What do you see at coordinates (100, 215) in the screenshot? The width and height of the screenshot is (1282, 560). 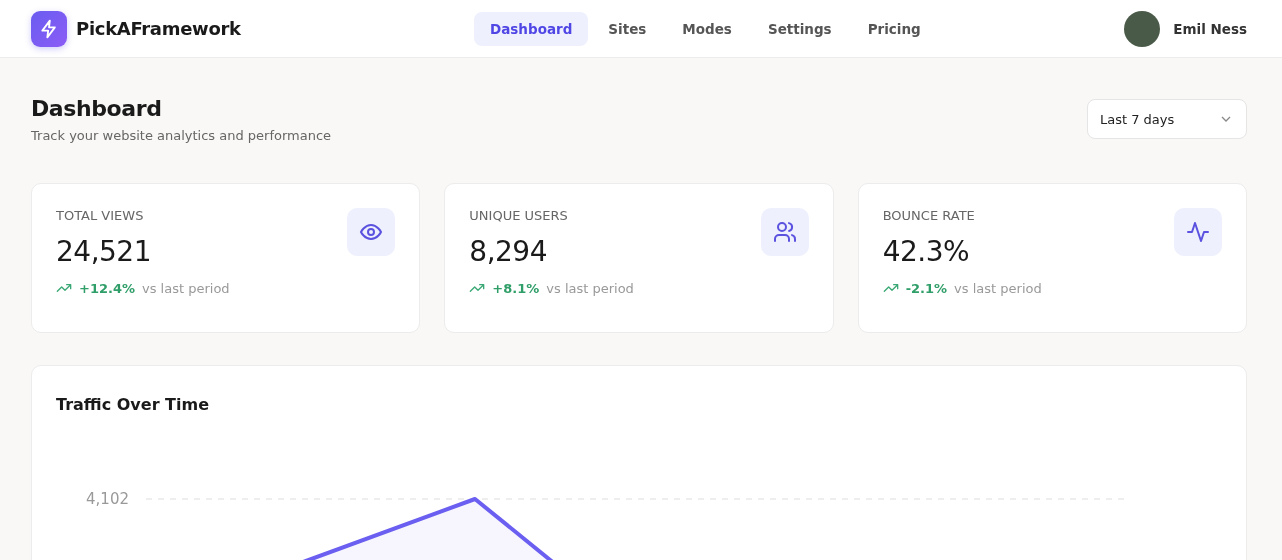 I see `stat-label: TOTAL VIEWS` at bounding box center [100, 215].